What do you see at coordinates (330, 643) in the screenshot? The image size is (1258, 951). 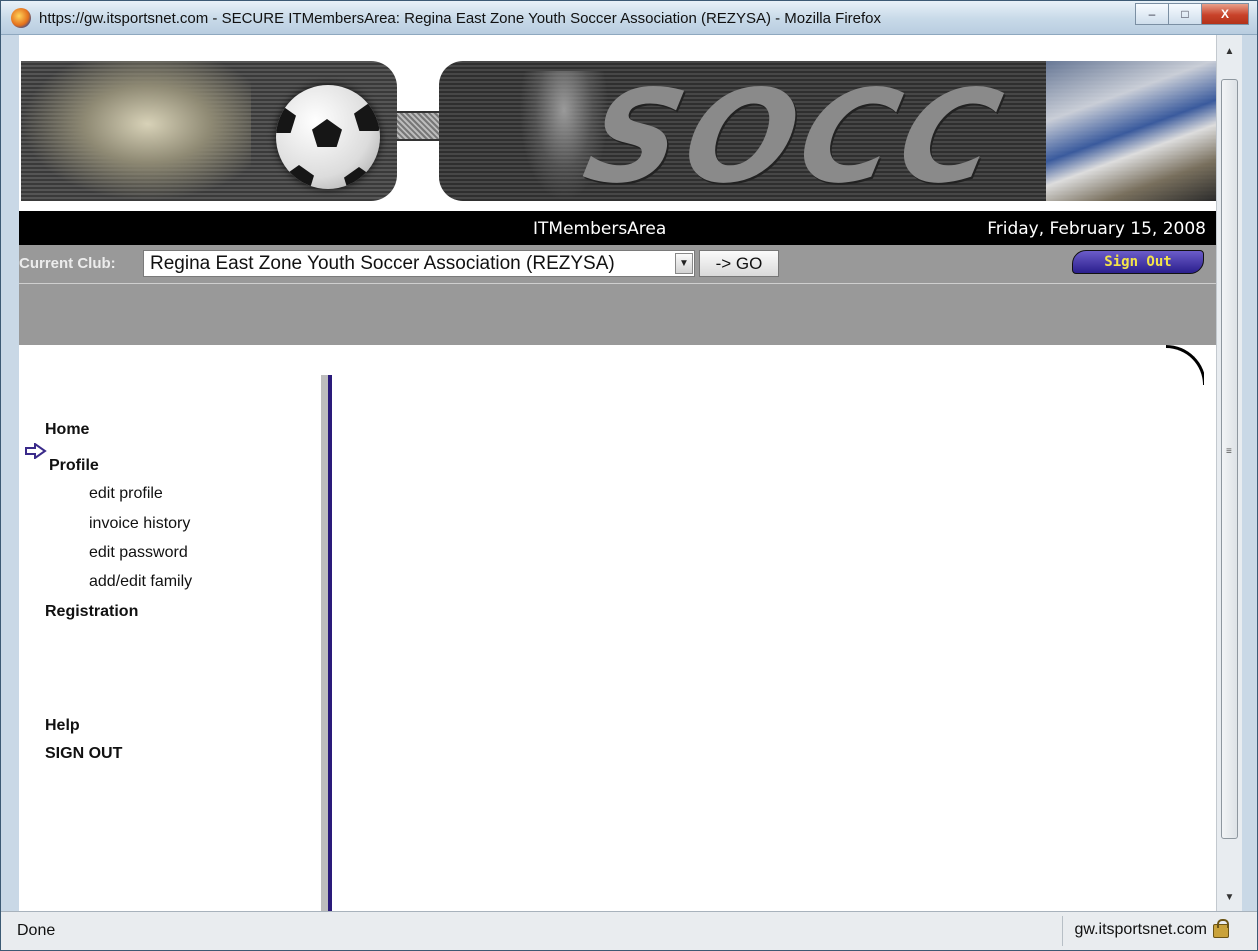 I see `nav-divider-accent` at bounding box center [330, 643].